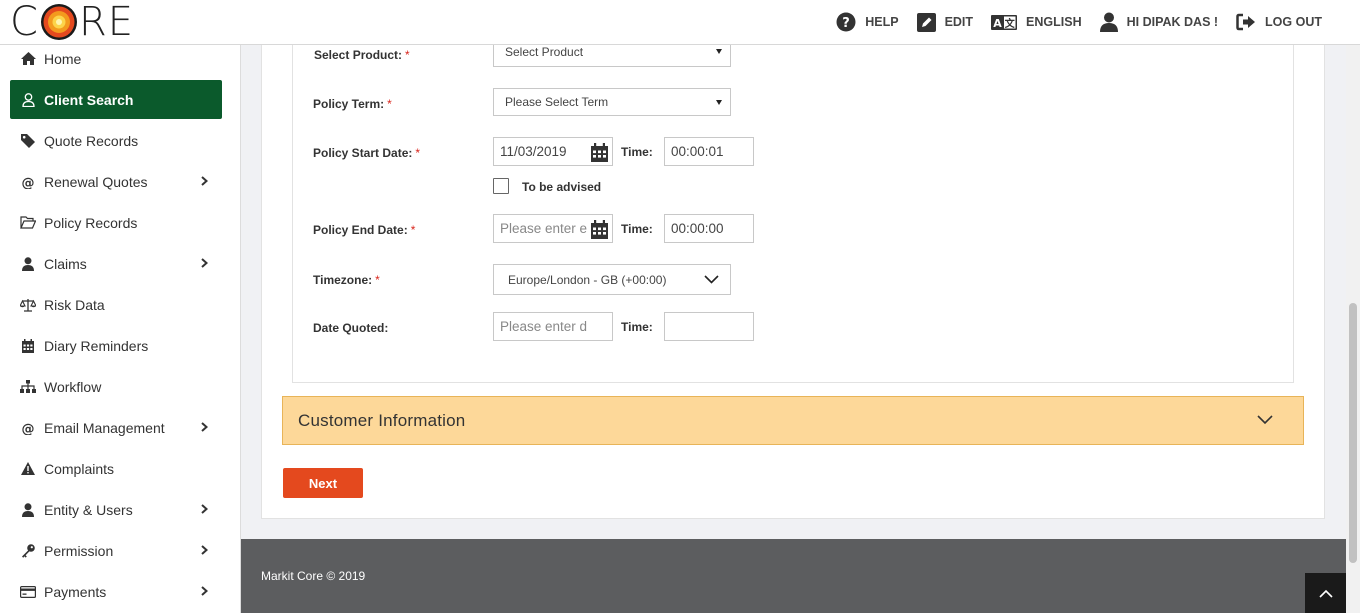 This screenshot has height=613, width=1360. I want to click on end-time-value: 00:00:00, so click(697, 228).